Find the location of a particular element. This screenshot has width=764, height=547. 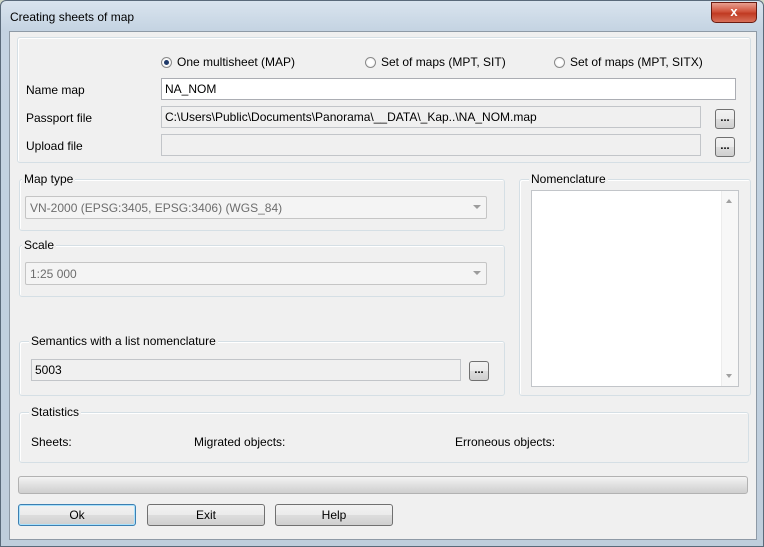

title-bar: Creating sheets of map x is located at coordinates (382, 16).